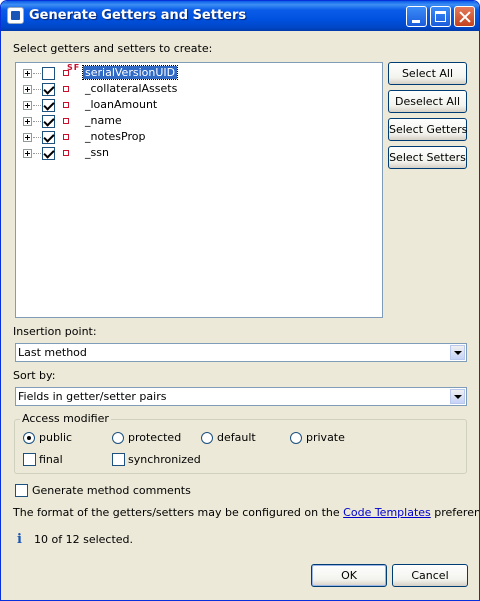  What do you see at coordinates (115, 136) in the screenshot?
I see `field-name: _notesProp` at bounding box center [115, 136].